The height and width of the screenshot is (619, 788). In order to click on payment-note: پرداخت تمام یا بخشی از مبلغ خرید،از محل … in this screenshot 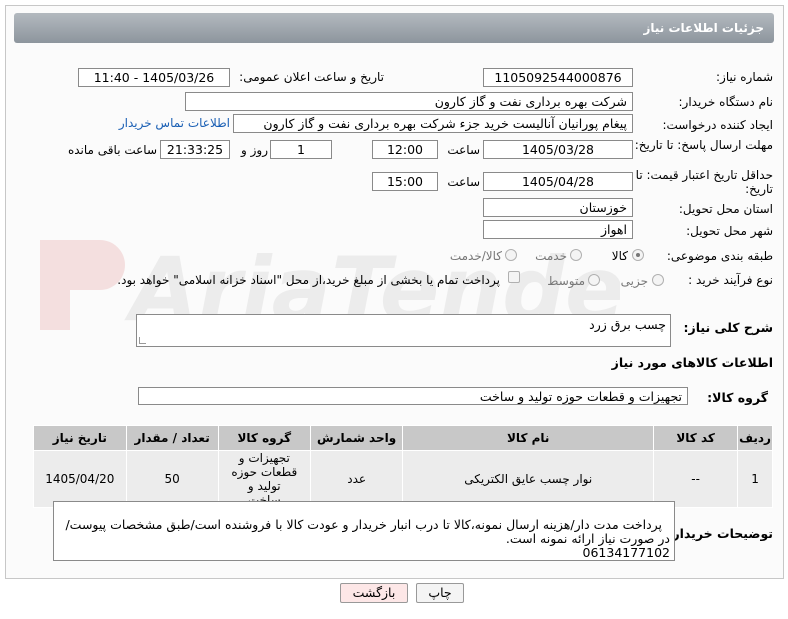, I will do `click(308, 280)`.